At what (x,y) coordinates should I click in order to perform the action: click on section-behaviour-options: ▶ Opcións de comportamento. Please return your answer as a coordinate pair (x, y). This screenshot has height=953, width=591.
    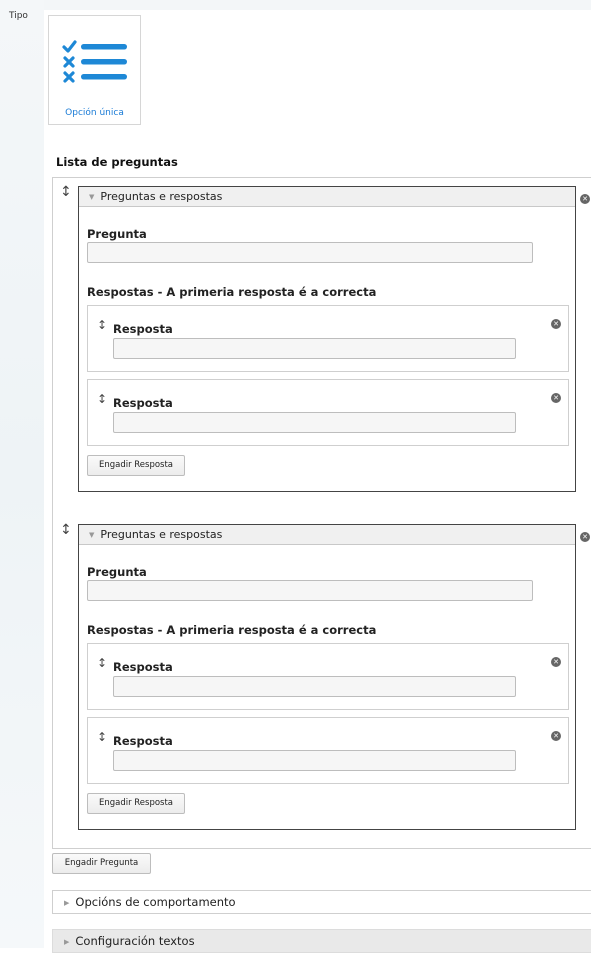
    Looking at the image, I should click on (321, 902).